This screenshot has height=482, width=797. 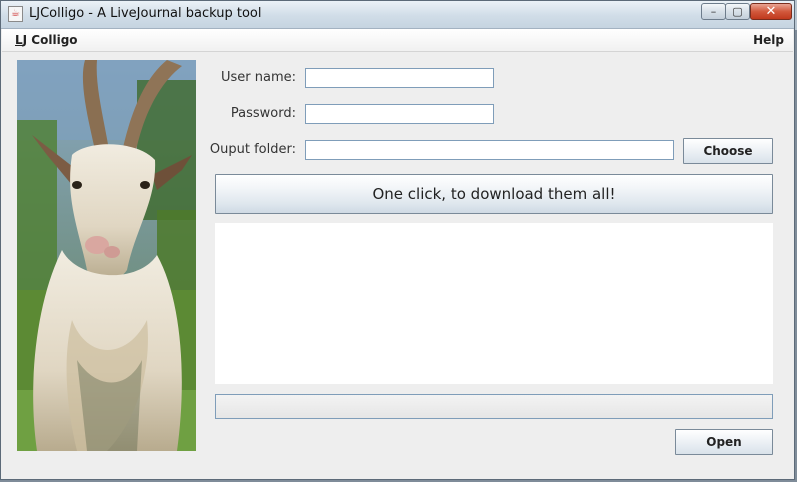 What do you see at coordinates (50, 40) in the screenshot?
I see `menu-lj-colligo-label: J Colligo` at bounding box center [50, 40].